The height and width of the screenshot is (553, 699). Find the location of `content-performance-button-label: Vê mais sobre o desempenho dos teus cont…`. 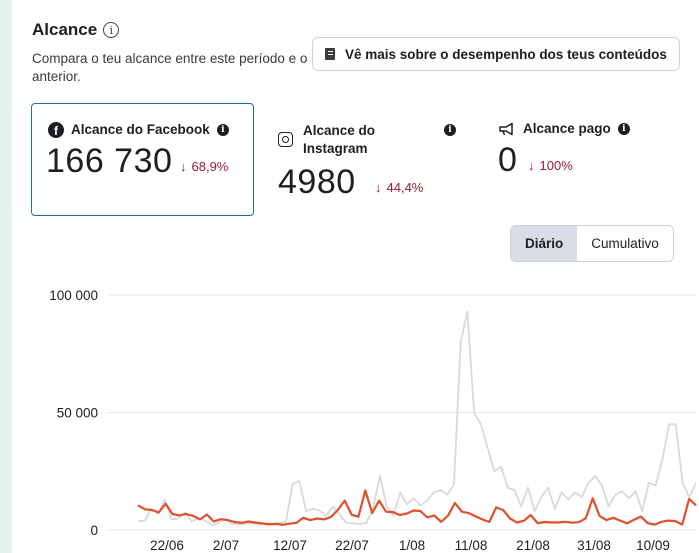

content-performance-button-label: Vê mais sobre o desempenho dos teus cont… is located at coordinates (506, 54).